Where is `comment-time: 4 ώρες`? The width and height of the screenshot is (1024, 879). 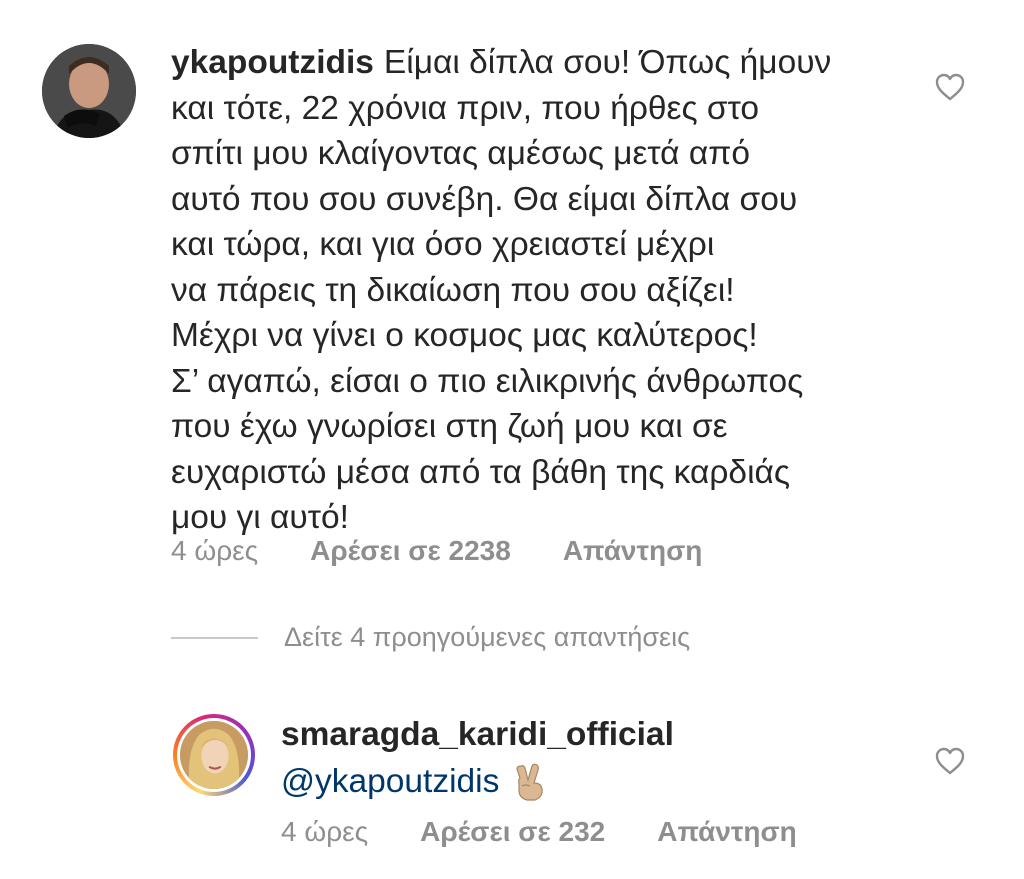
comment-time: 4 ώρες is located at coordinates (215, 550).